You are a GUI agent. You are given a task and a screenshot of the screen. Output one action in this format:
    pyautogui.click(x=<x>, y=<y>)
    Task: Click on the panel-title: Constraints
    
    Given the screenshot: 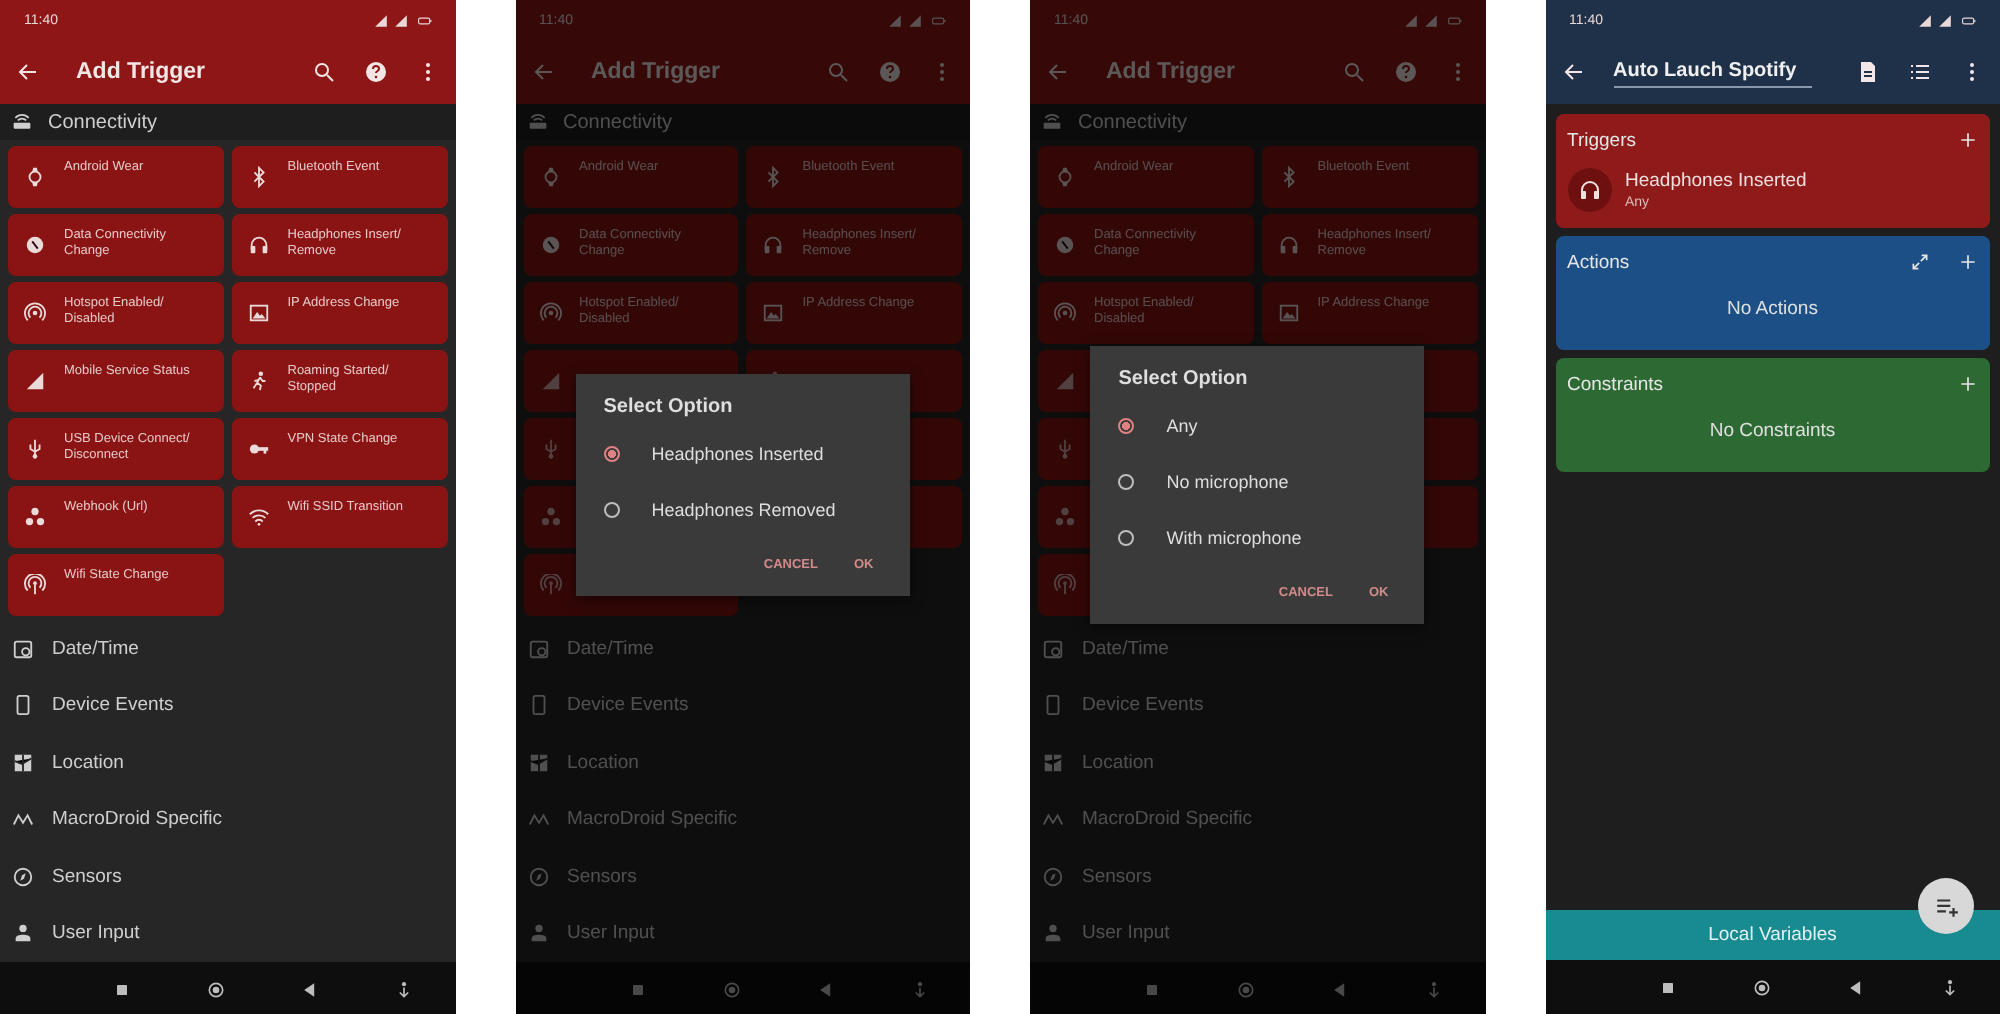 What is the action you would take?
    pyautogui.click(x=1616, y=384)
    